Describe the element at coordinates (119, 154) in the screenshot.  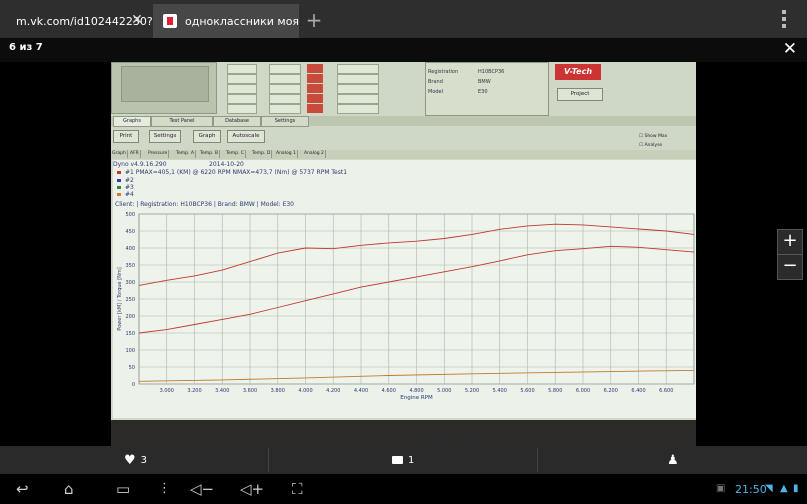
I see `subtab-graph: Graph` at that location.